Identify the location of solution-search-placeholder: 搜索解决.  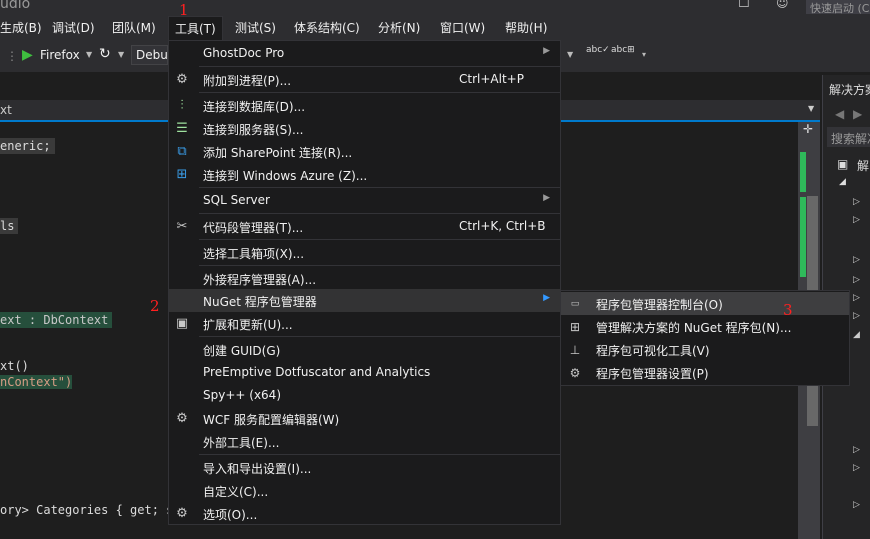
(850, 139).